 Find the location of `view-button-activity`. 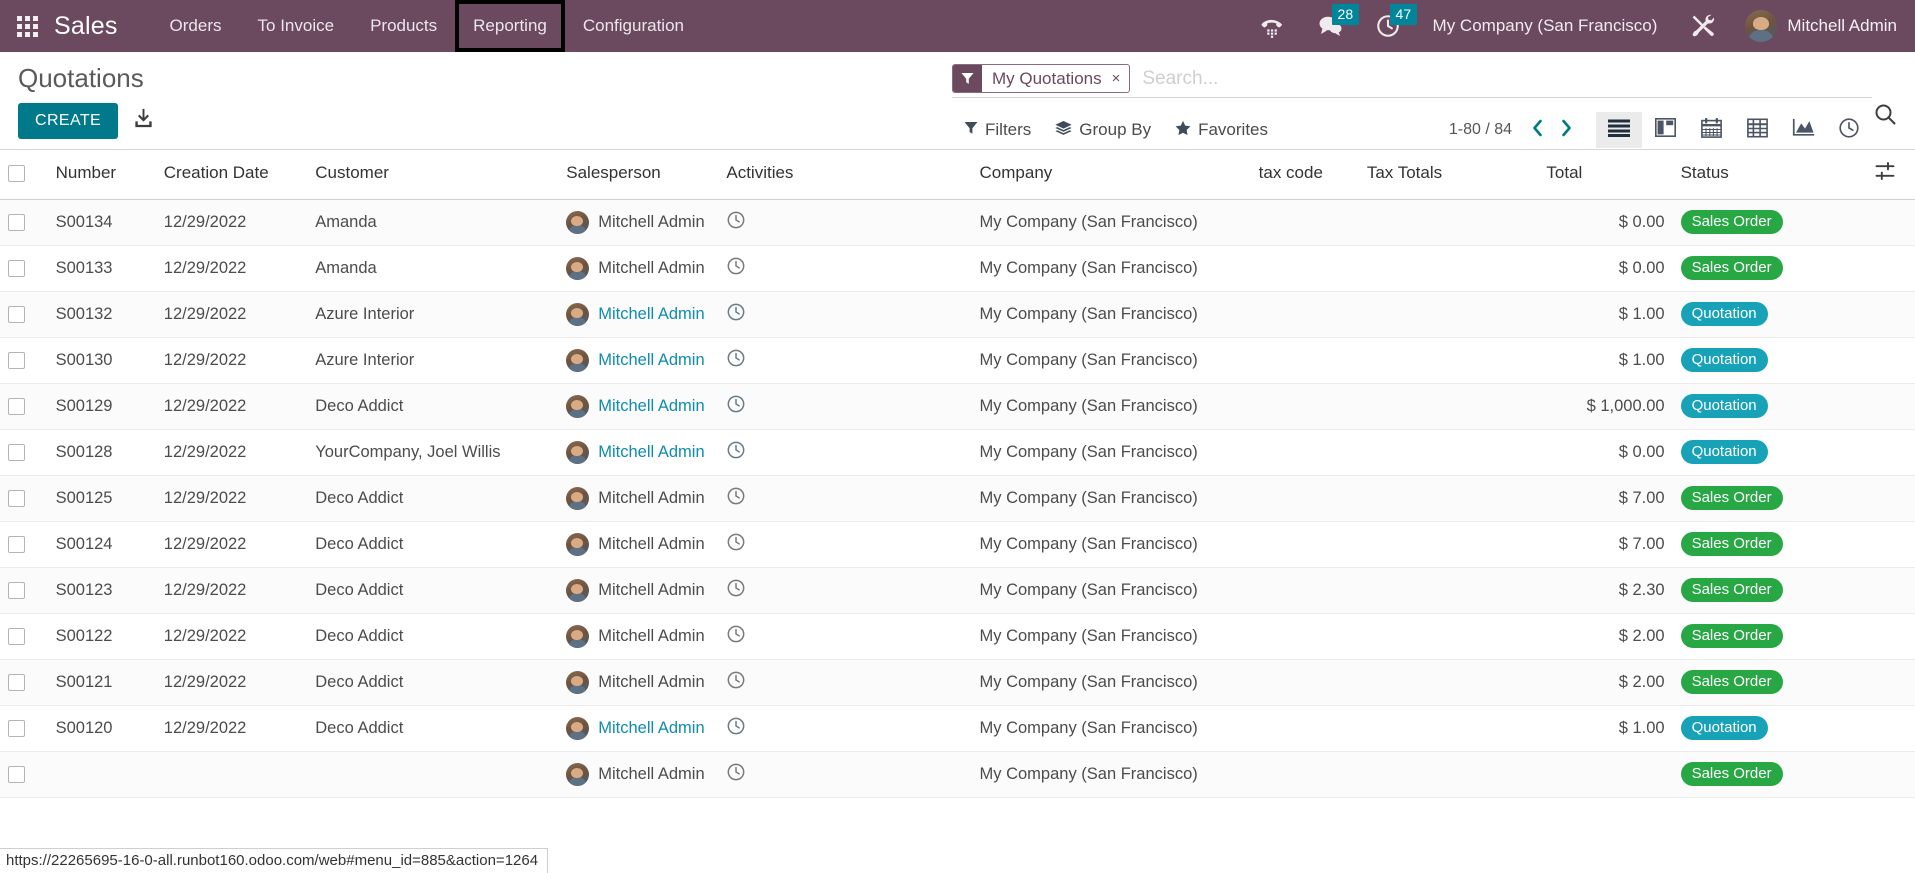

view-button-activity is located at coordinates (1849, 130).